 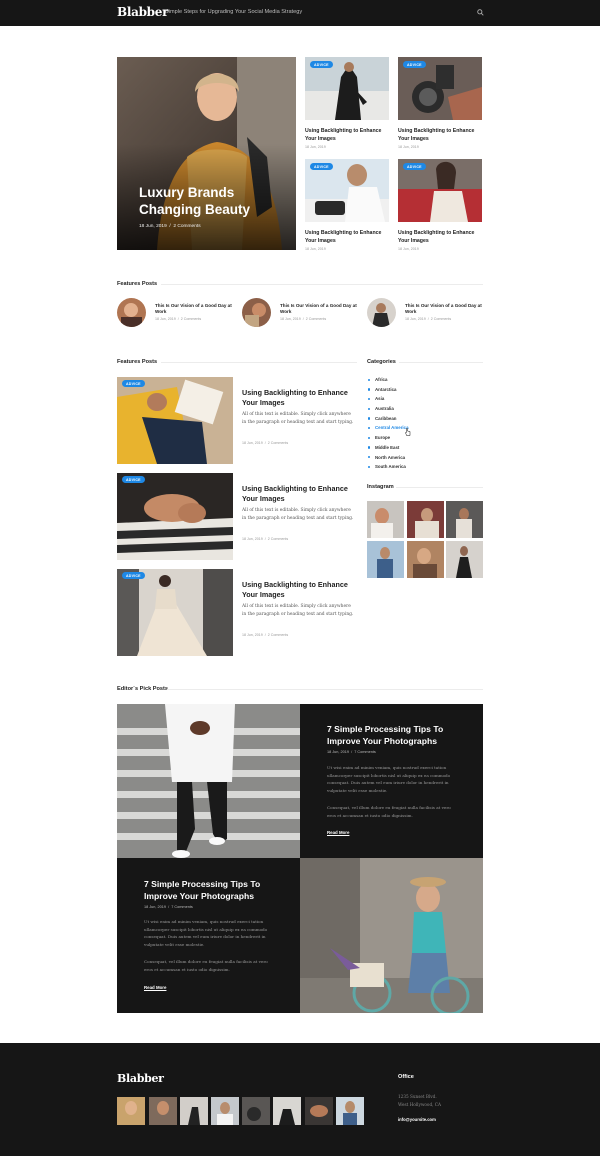 What do you see at coordinates (408, 432) in the screenshot?
I see `hand-cursor-icon` at bounding box center [408, 432].